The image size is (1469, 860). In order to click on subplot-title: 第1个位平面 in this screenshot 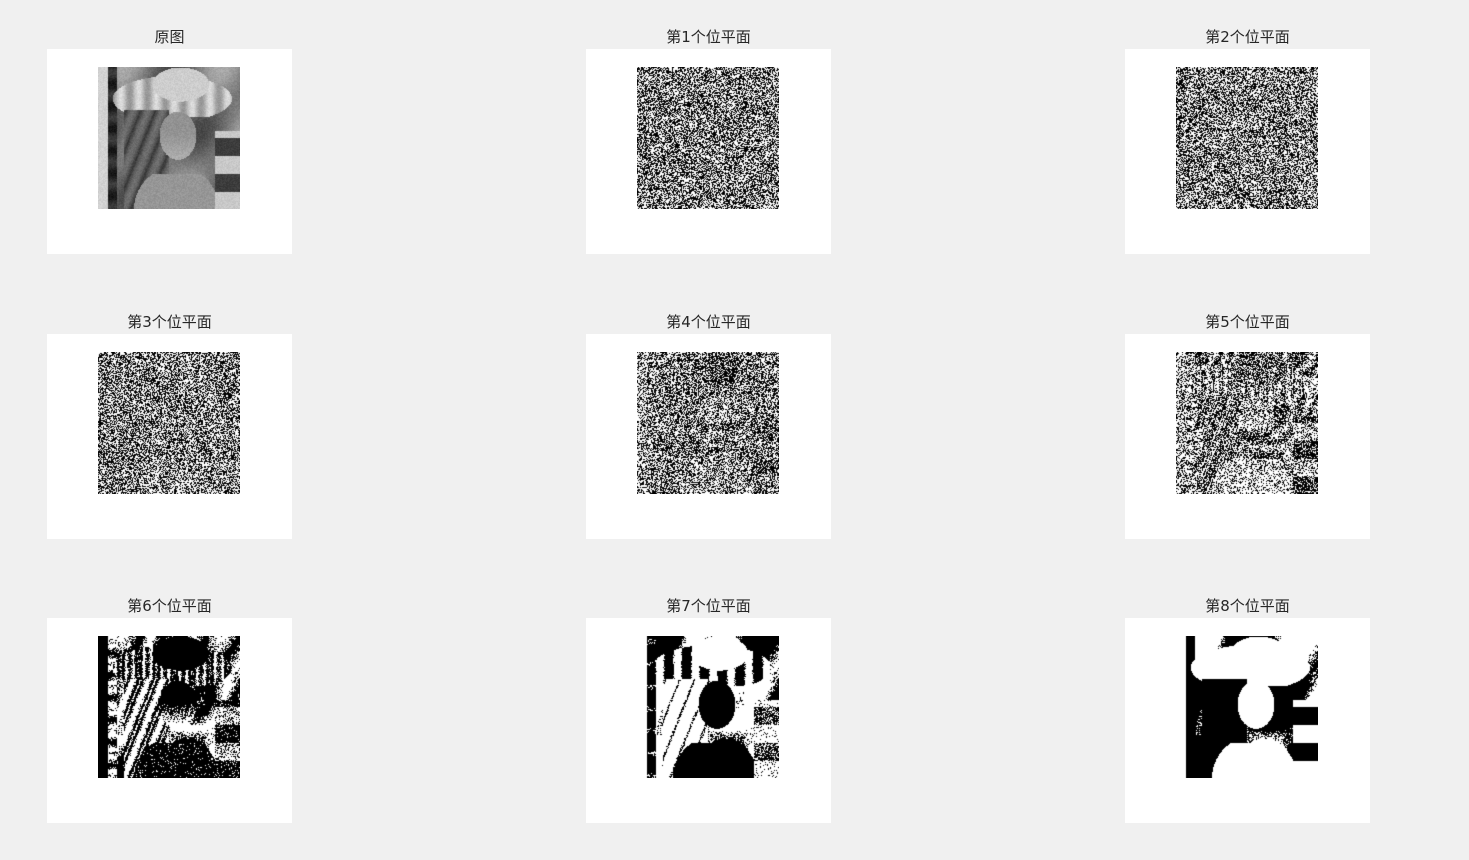, I will do `click(708, 37)`.